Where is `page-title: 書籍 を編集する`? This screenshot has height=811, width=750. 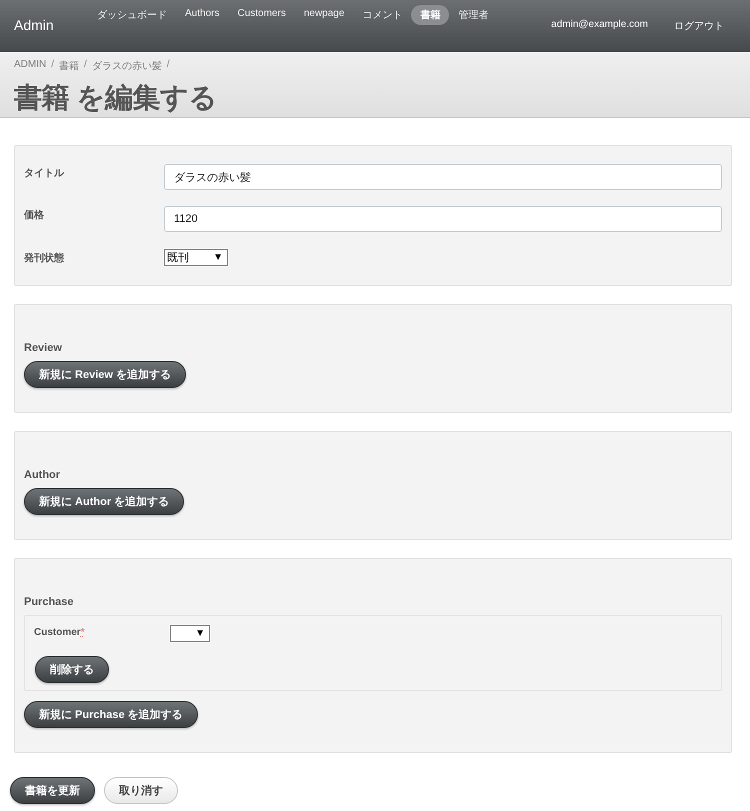
page-title: 書籍 を編集する is located at coordinates (116, 98).